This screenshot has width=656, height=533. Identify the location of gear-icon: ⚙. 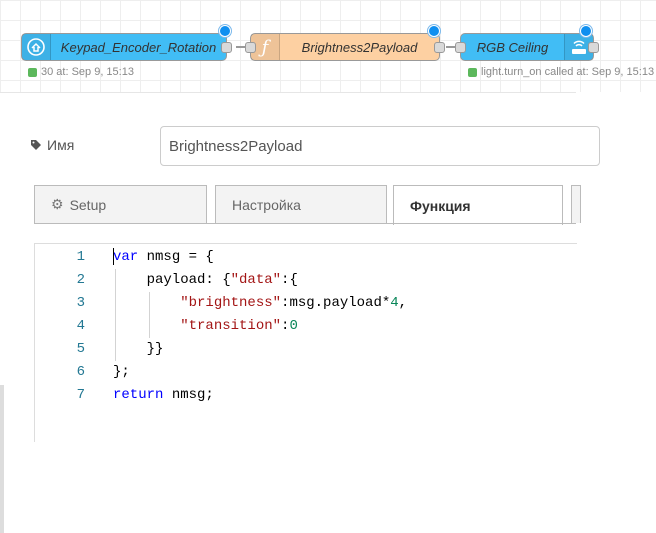
(57, 204).